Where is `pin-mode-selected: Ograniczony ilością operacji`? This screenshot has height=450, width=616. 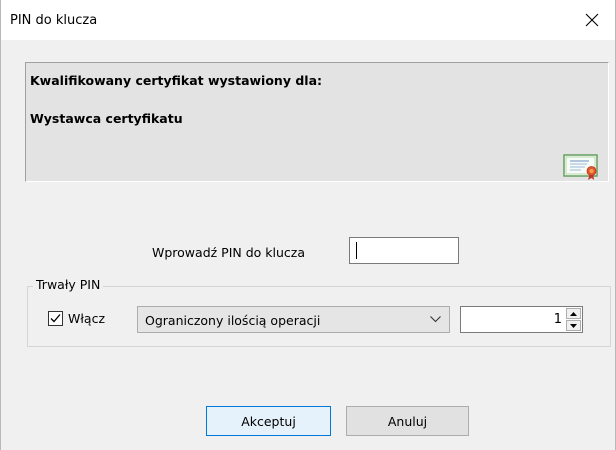 pin-mode-selected: Ograniczony ilością operacji is located at coordinates (233, 320).